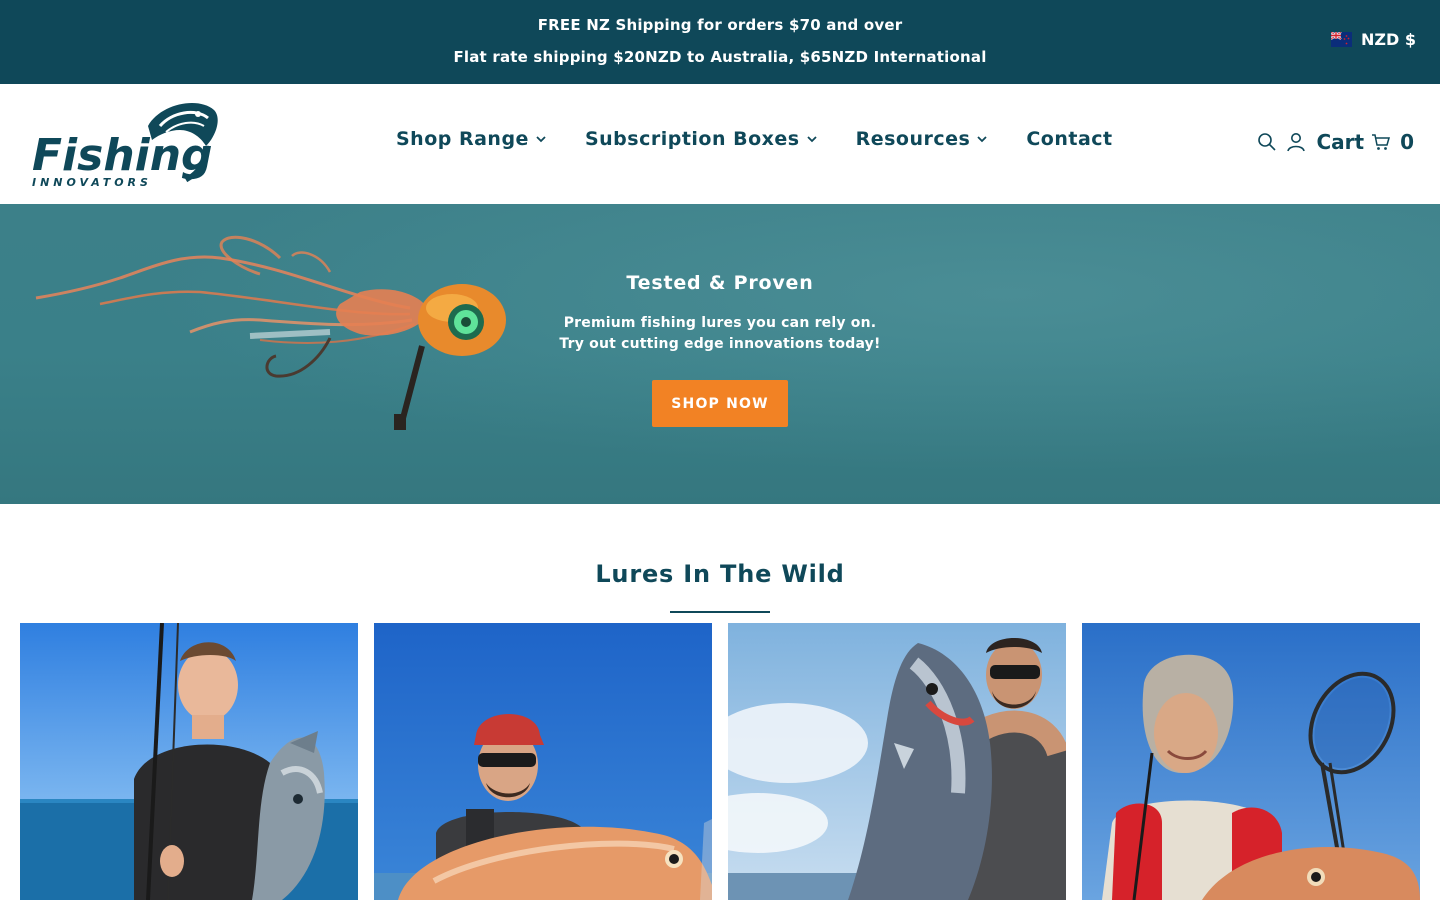 The image size is (1440, 900). I want to click on nav-subscription-boxes: Subscription Boxes, so click(701, 139).